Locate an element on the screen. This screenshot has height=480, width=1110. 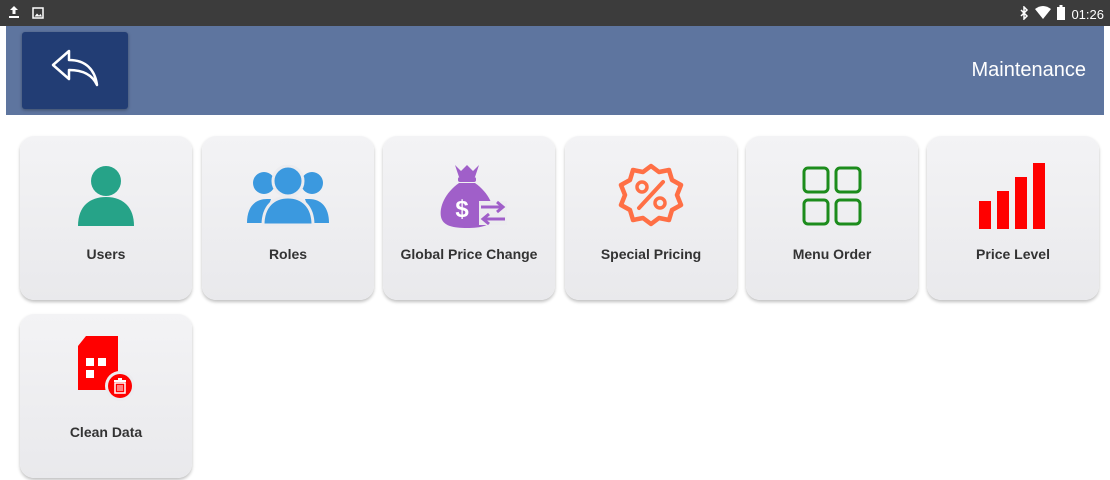
back-arrow-icon is located at coordinates (75, 70).